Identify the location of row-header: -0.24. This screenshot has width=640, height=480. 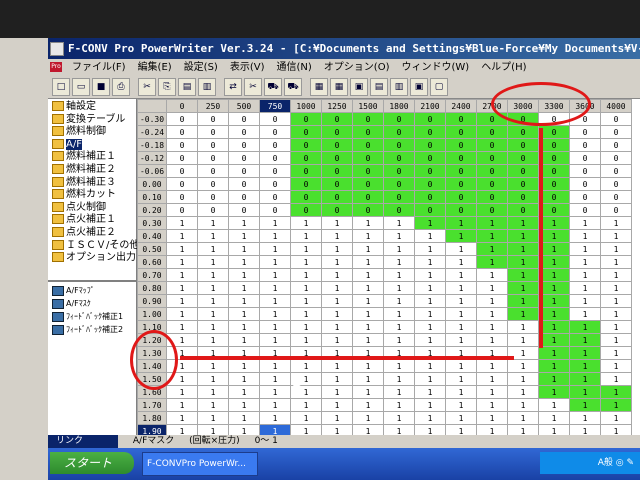
(152, 132).